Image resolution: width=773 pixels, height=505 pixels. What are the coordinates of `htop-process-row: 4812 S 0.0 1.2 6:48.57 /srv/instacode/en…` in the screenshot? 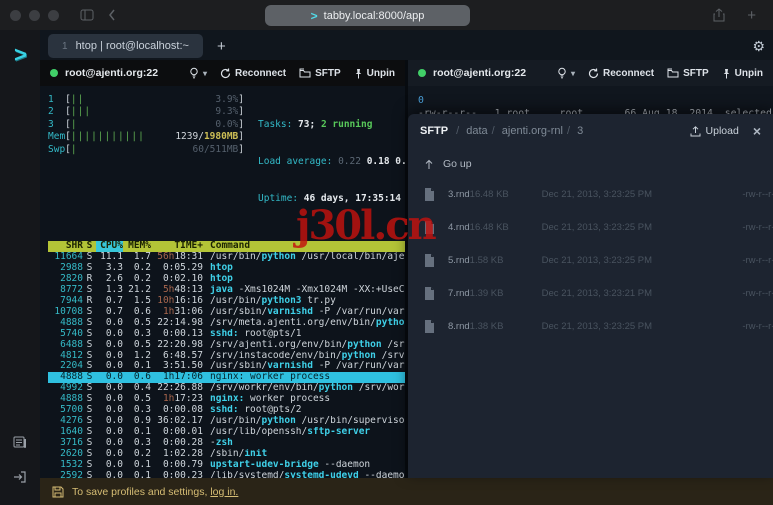 It's located at (226, 356).